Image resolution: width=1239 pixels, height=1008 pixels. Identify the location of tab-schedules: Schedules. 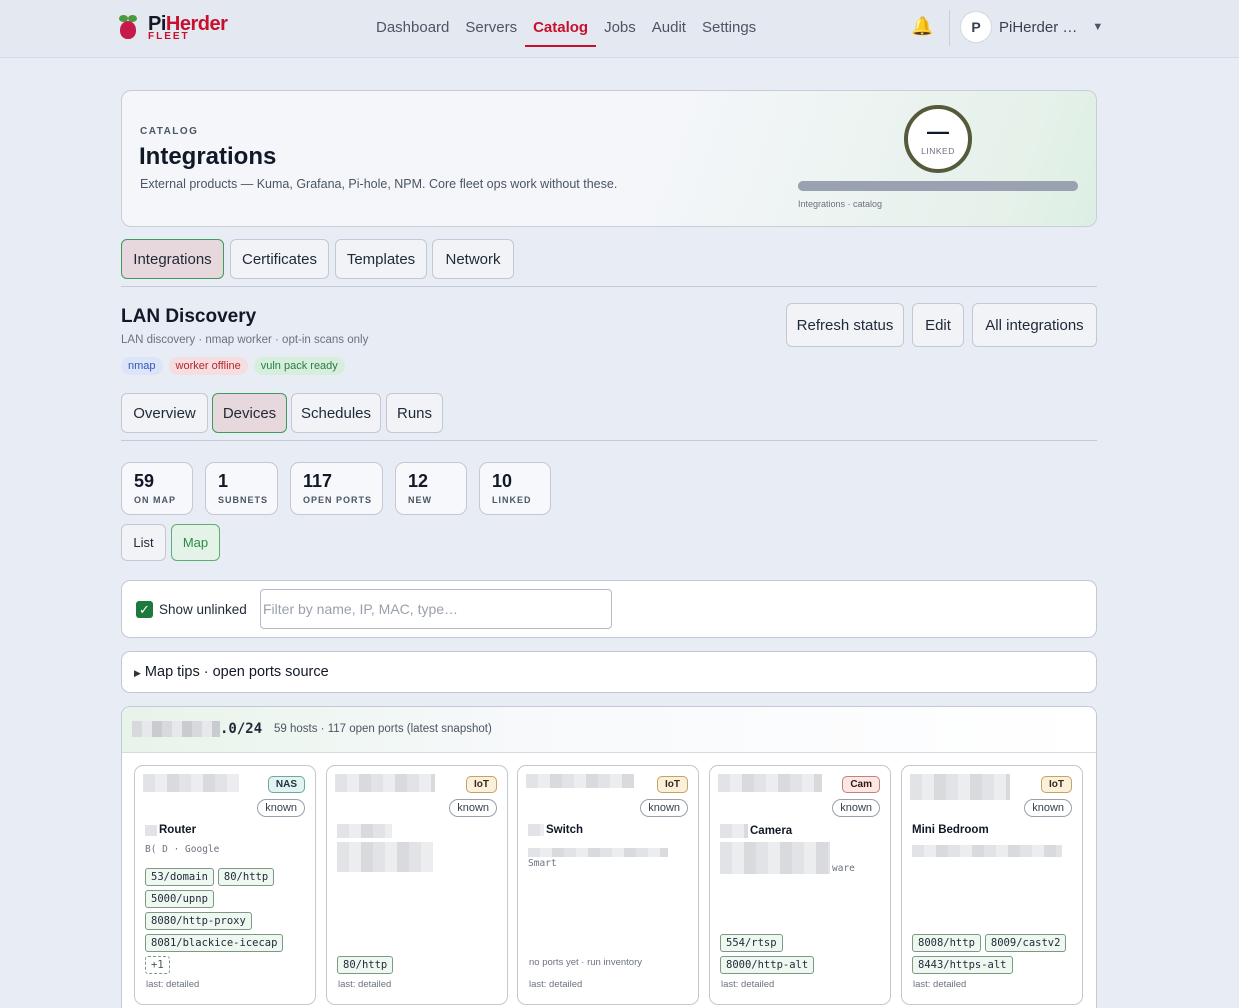
(336, 413).